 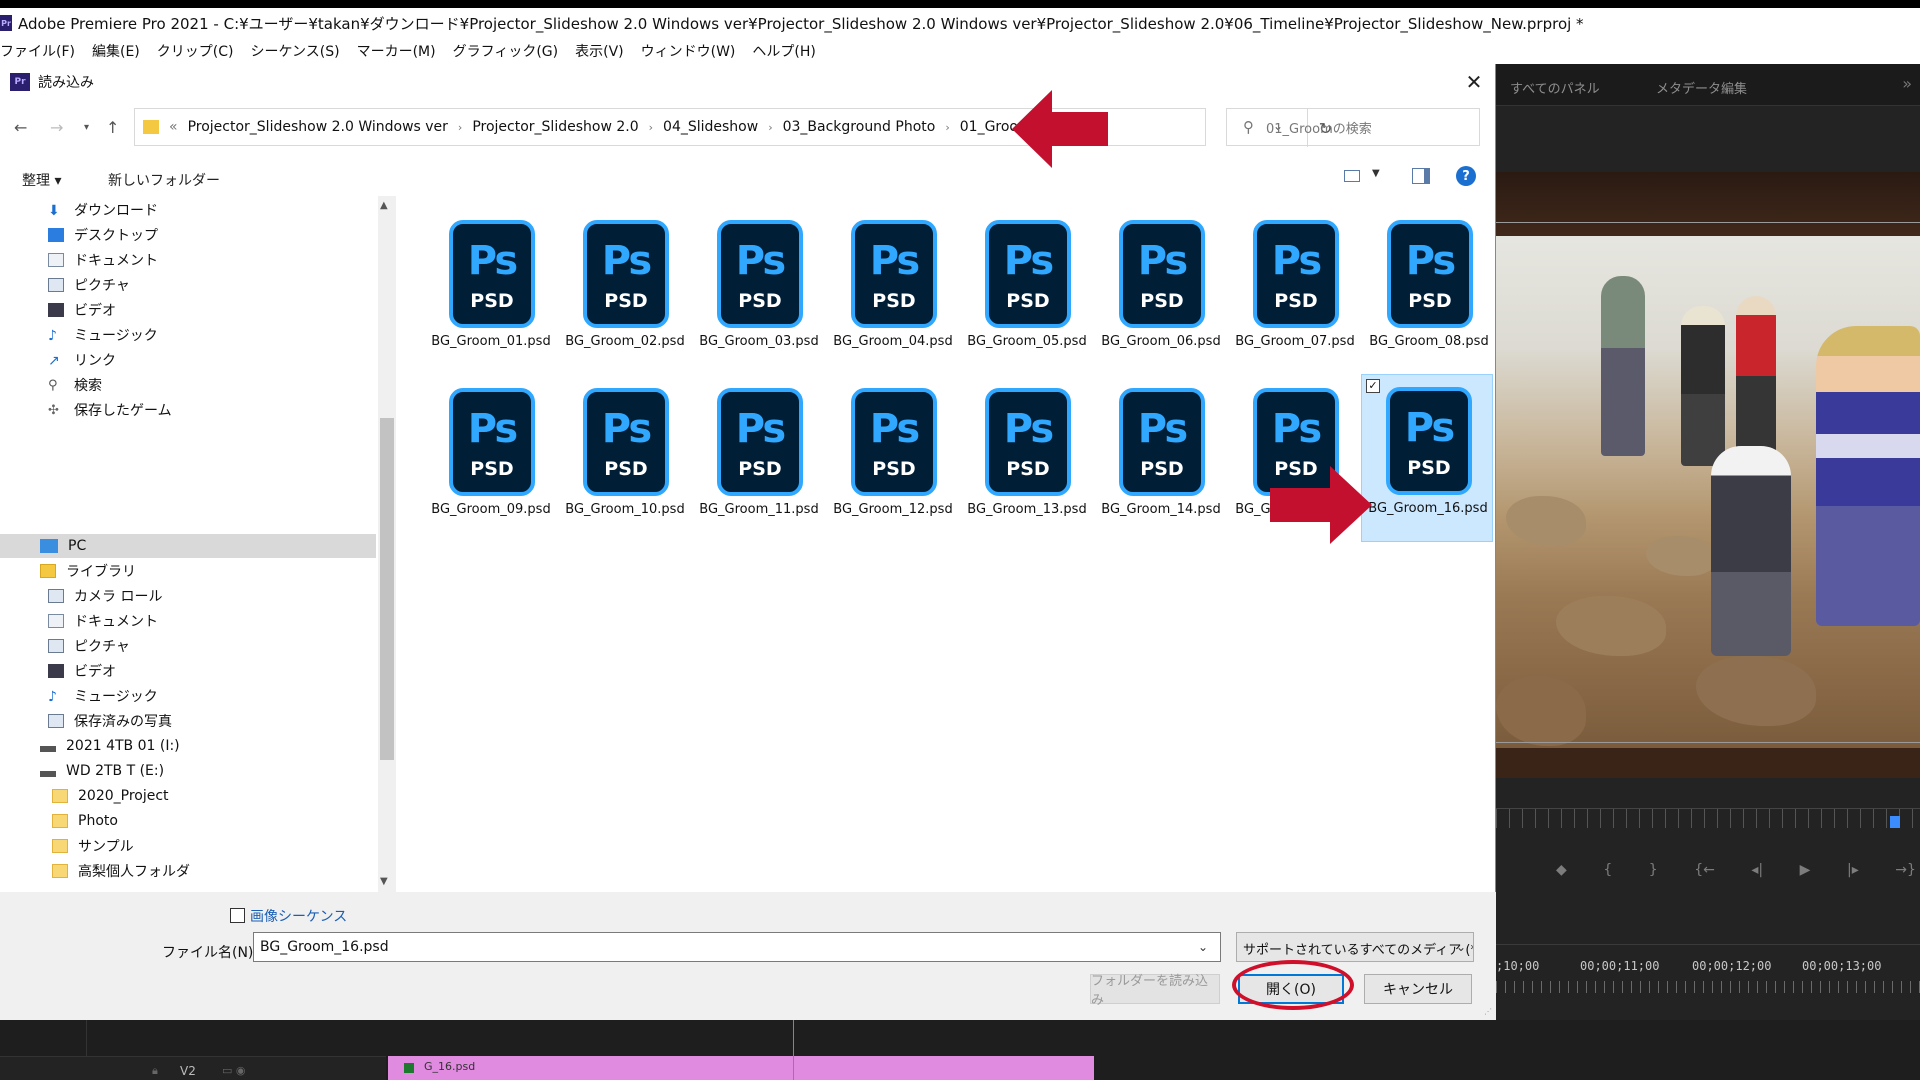 What do you see at coordinates (75, 385) in the screenshot?
I see `nav-item-search: ⚲ 検索` at bounding box center [75, 385].